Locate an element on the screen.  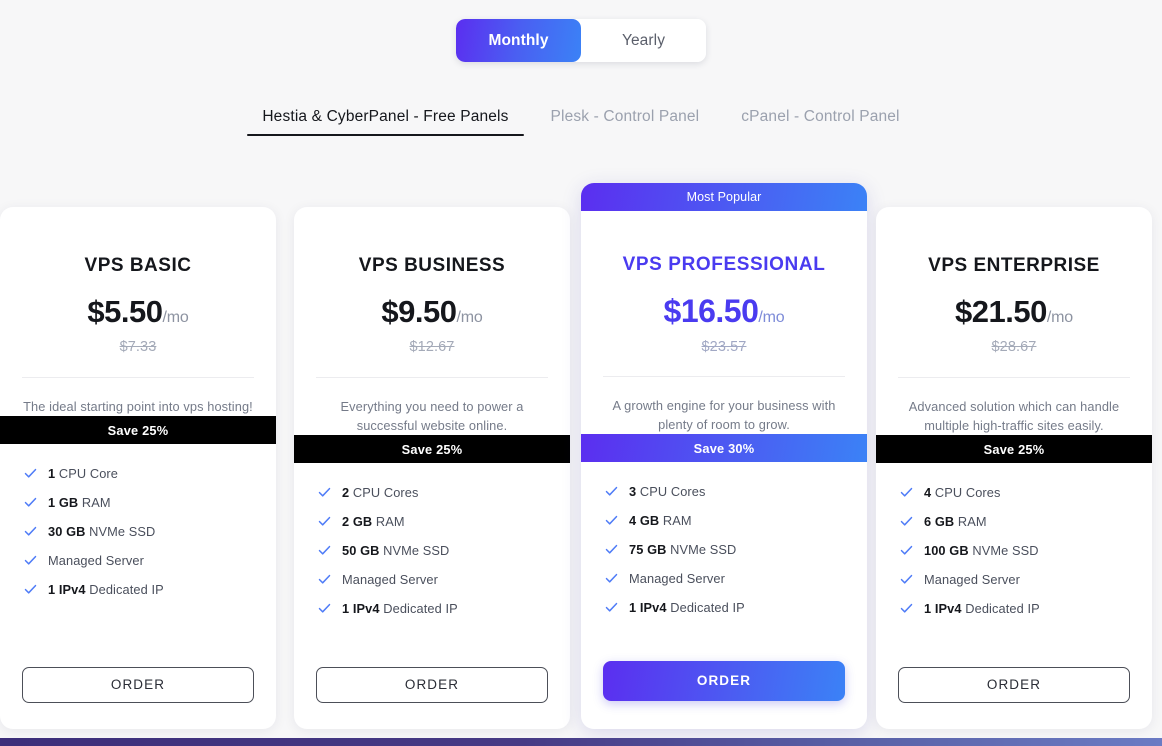
feature-label: 75 GB NVMe SSD is located at coordinates (683, 550).